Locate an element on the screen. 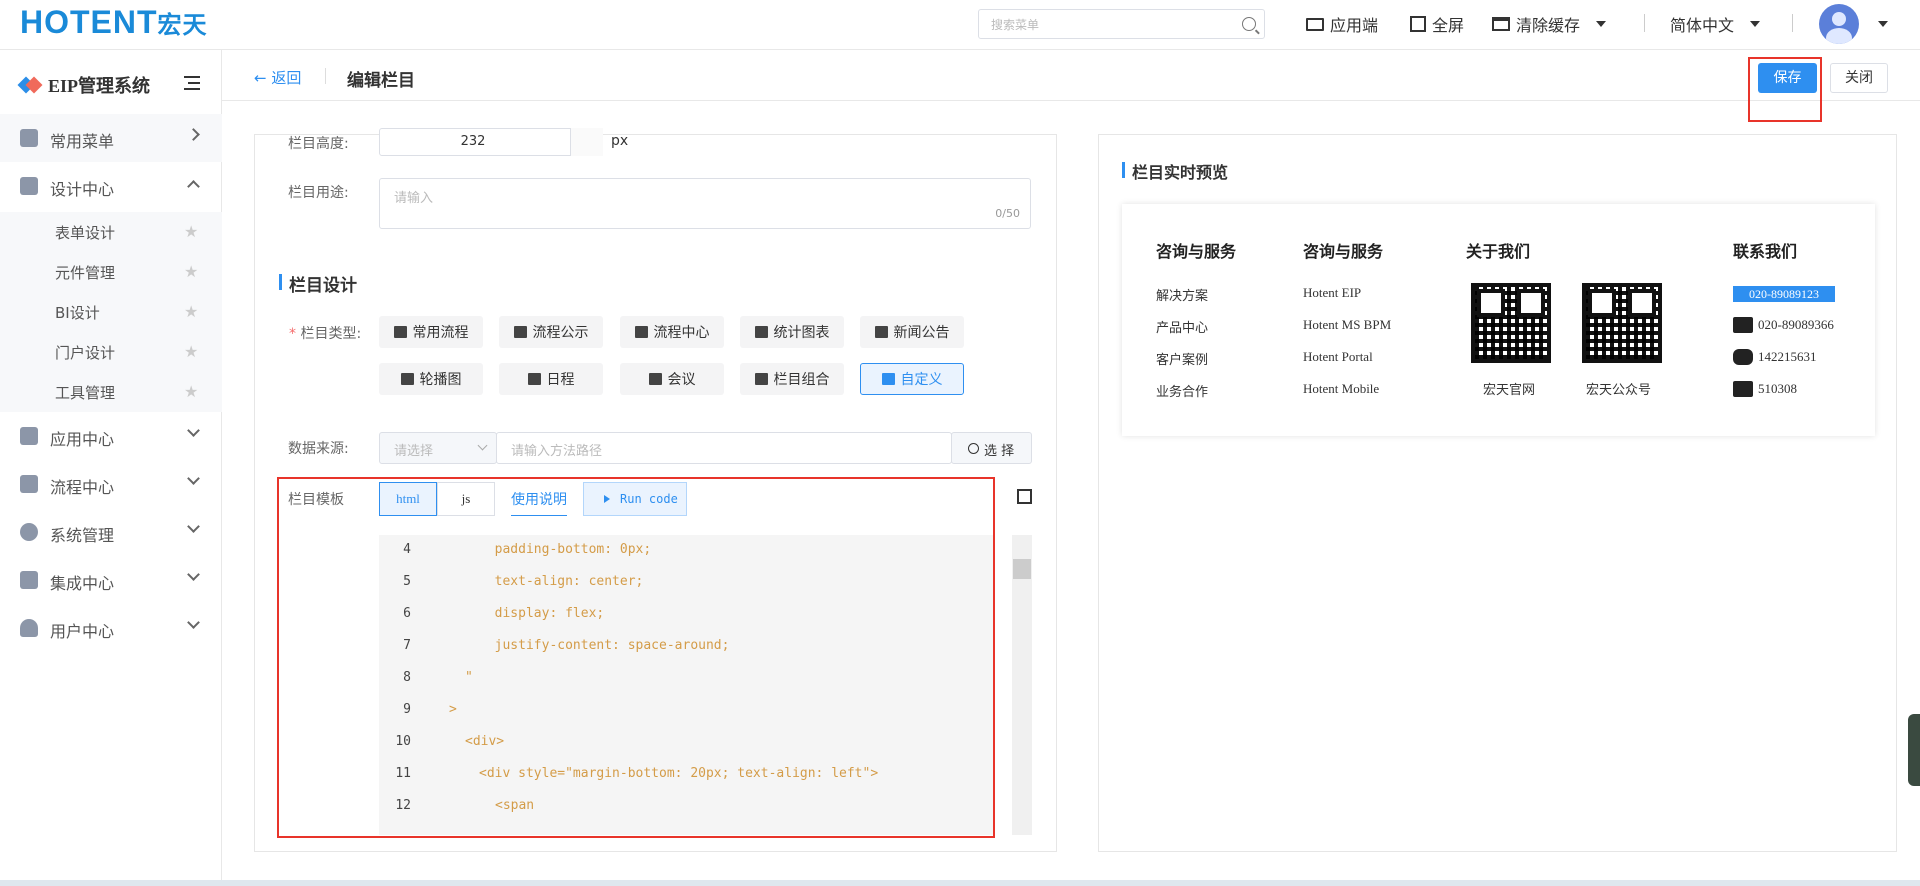  link-item: Hotent EIP is located at coordinates (1332, 293).